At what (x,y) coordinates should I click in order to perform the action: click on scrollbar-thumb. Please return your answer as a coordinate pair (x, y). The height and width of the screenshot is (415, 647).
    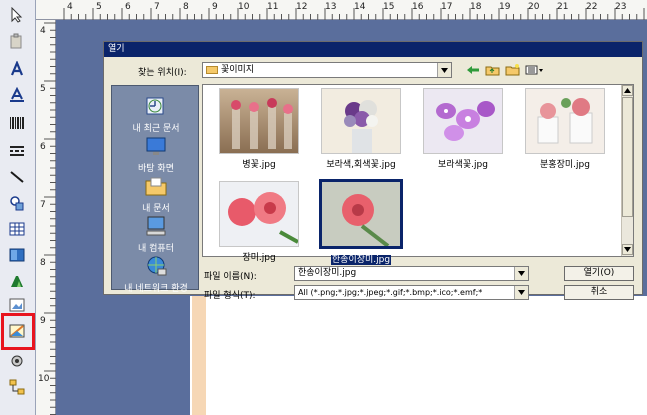
    Looking at the image, I should click on (627, 157).